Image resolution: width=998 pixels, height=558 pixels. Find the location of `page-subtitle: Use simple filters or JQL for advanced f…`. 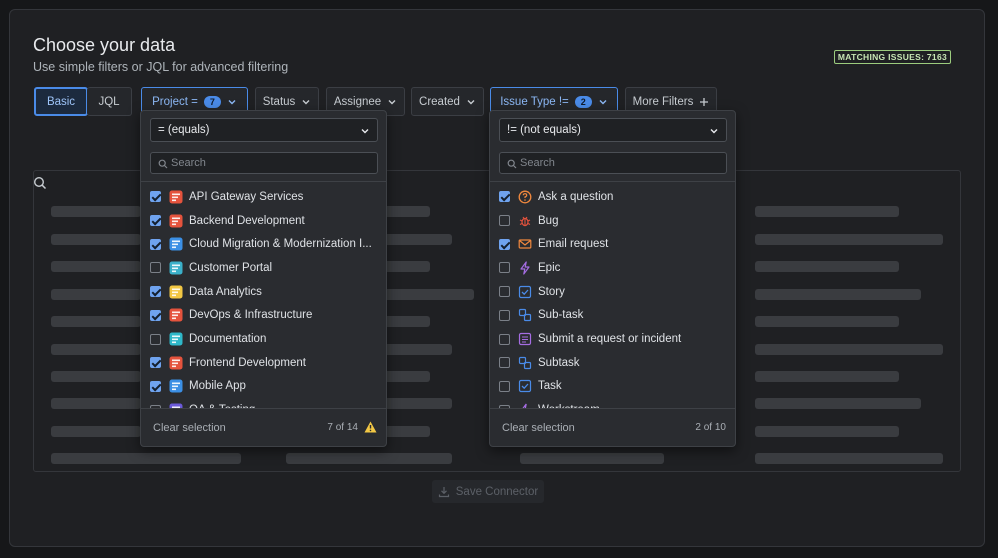

page-subtitle: Use simple filters or JQL for advanced f… is located at coordinates (161, 67).